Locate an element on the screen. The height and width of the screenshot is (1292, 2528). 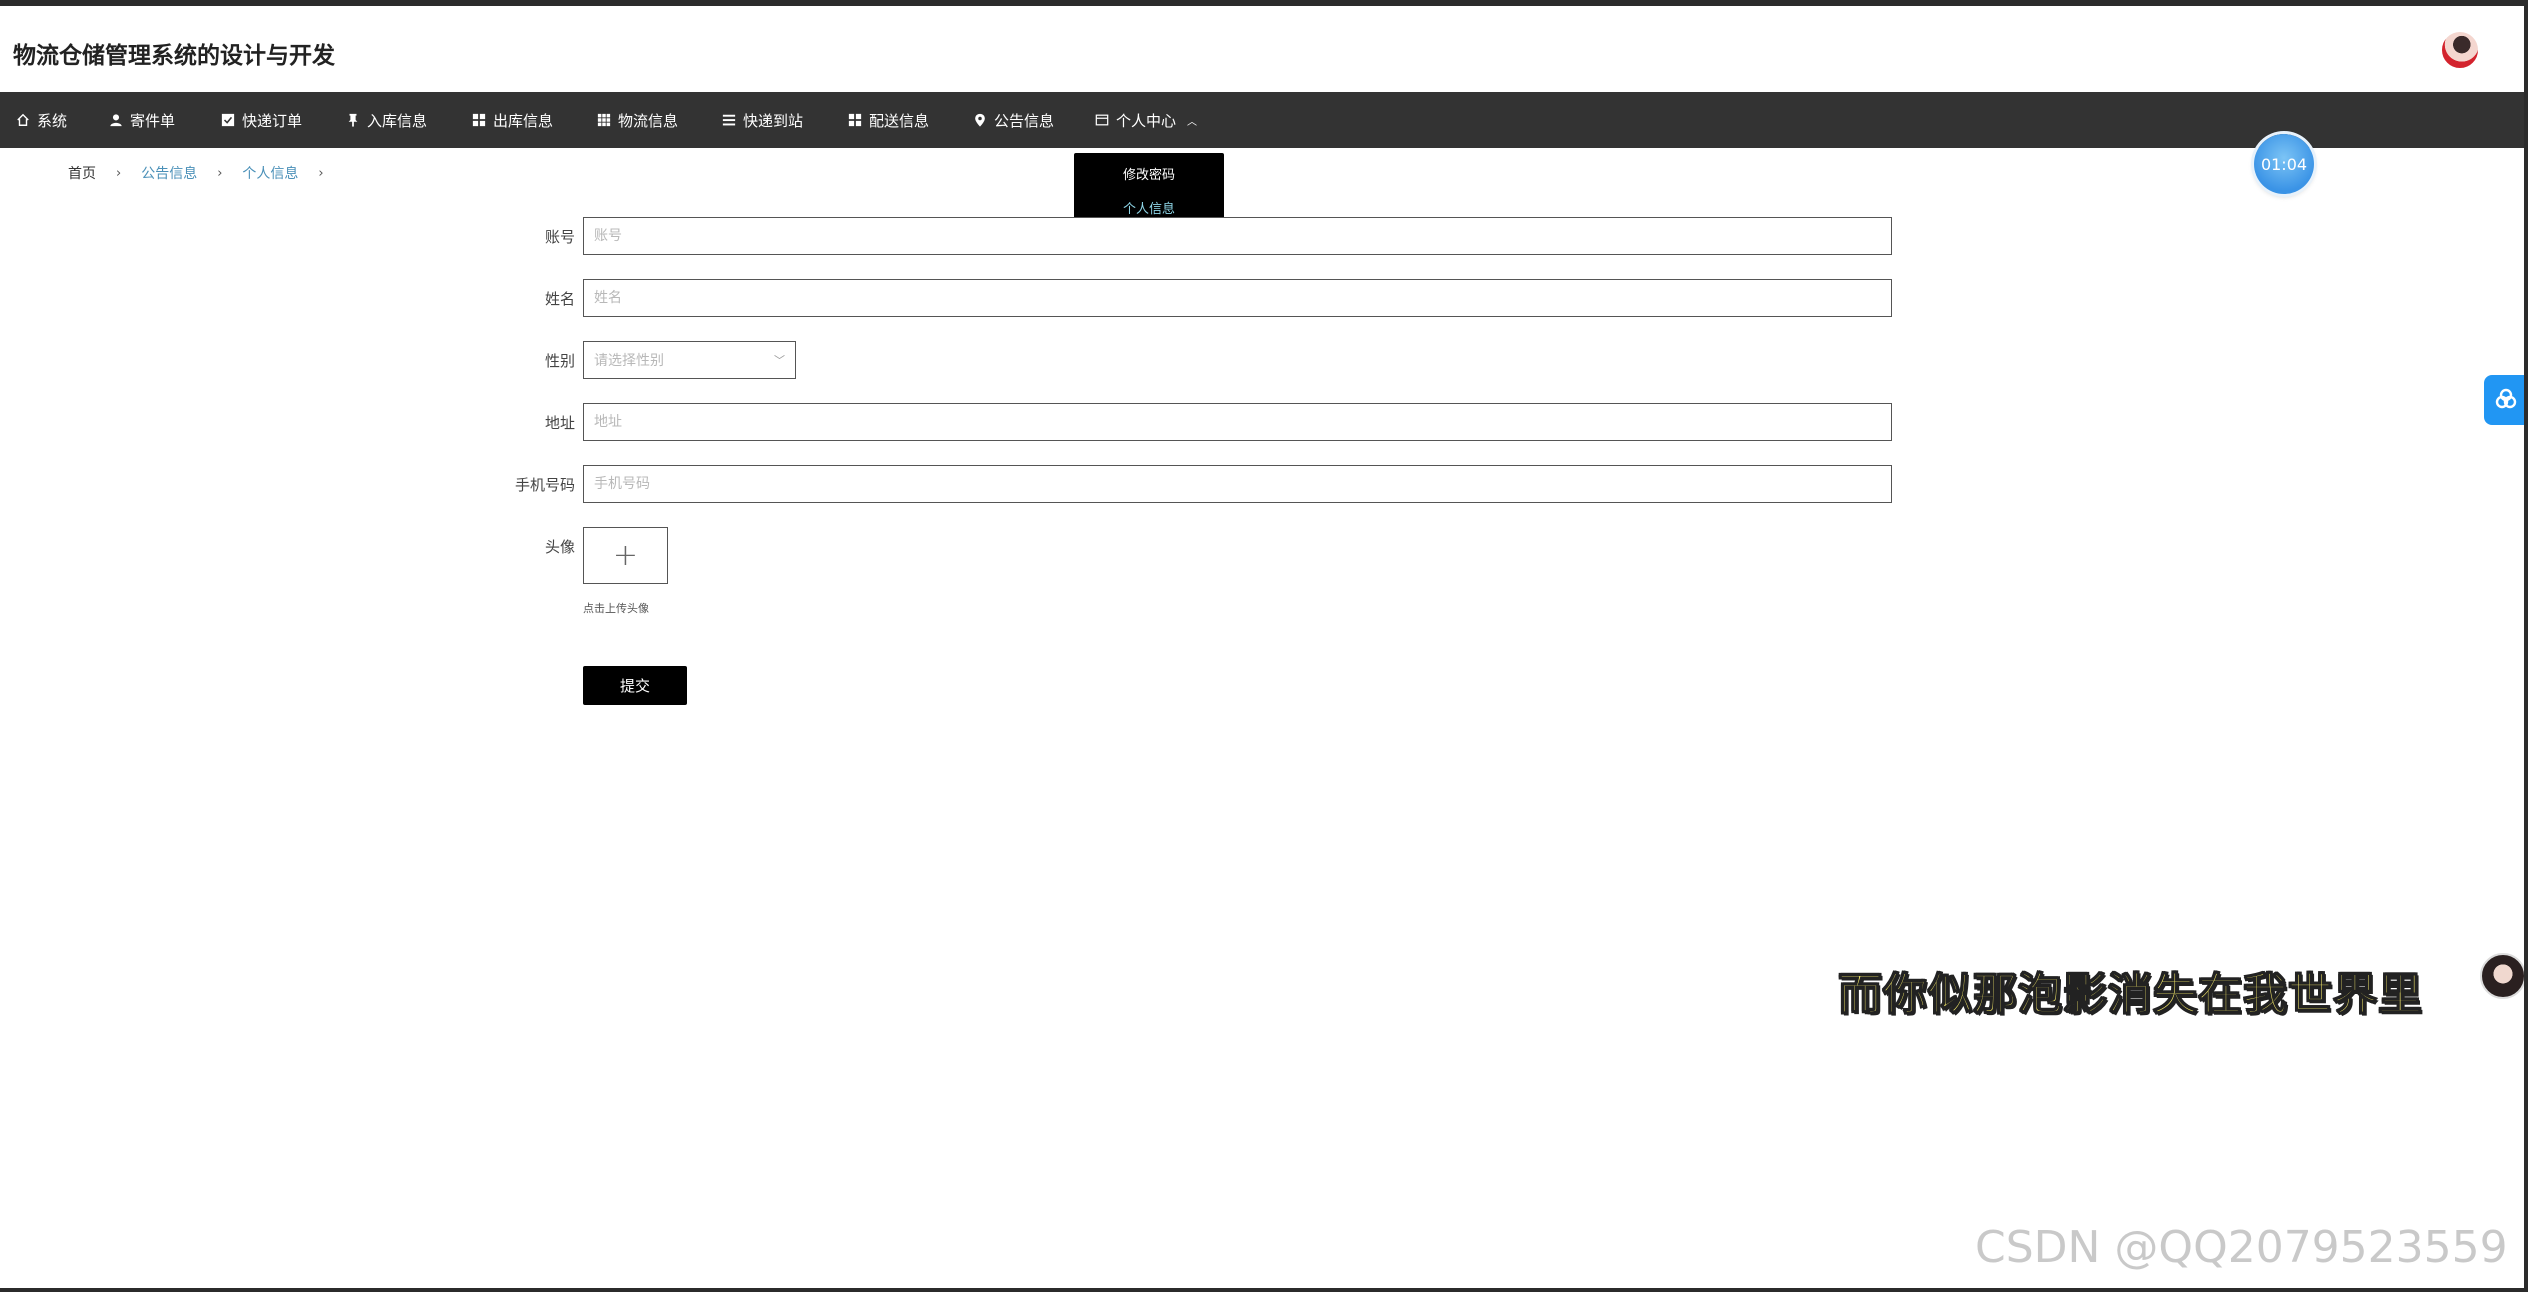
breadcrumb-personal-info: 个人信息 is located at coordinates (270, 173).